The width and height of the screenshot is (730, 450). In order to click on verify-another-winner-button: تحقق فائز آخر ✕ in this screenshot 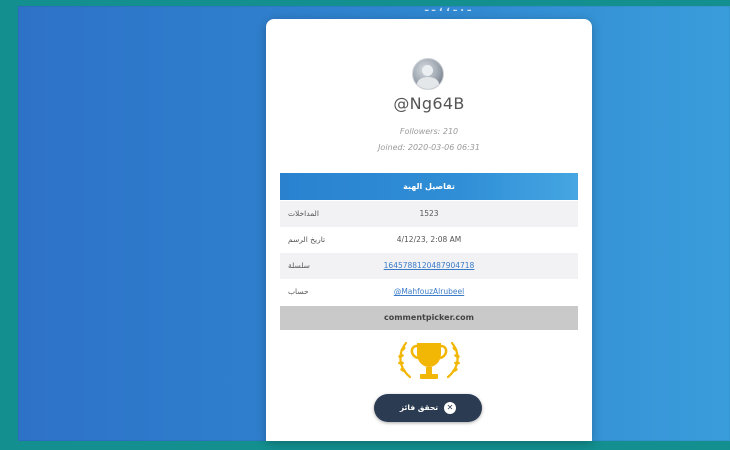, I will do `click(428, 417)`.